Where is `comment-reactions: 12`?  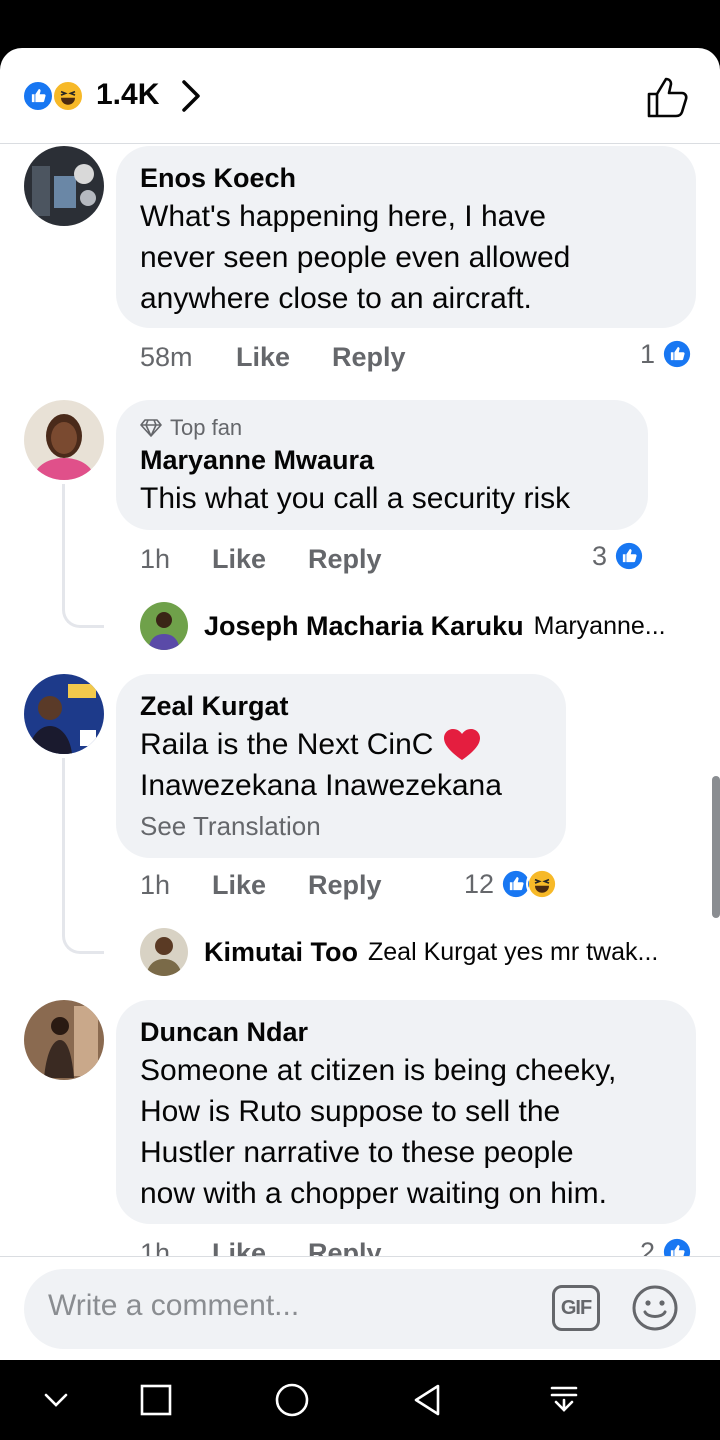 comment-reactions: 12 is located at coordinates (511, 884).